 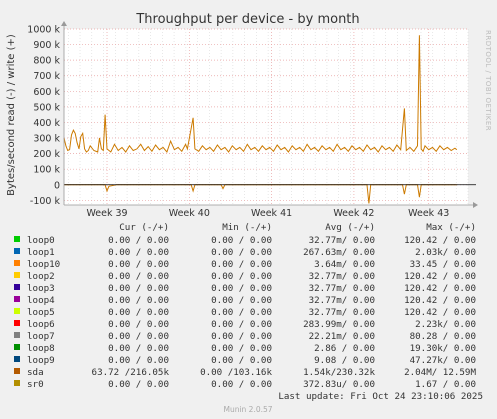 I want to click on legend-min-loop3: 0.00 / 0.00, so click(x=241, y=288).